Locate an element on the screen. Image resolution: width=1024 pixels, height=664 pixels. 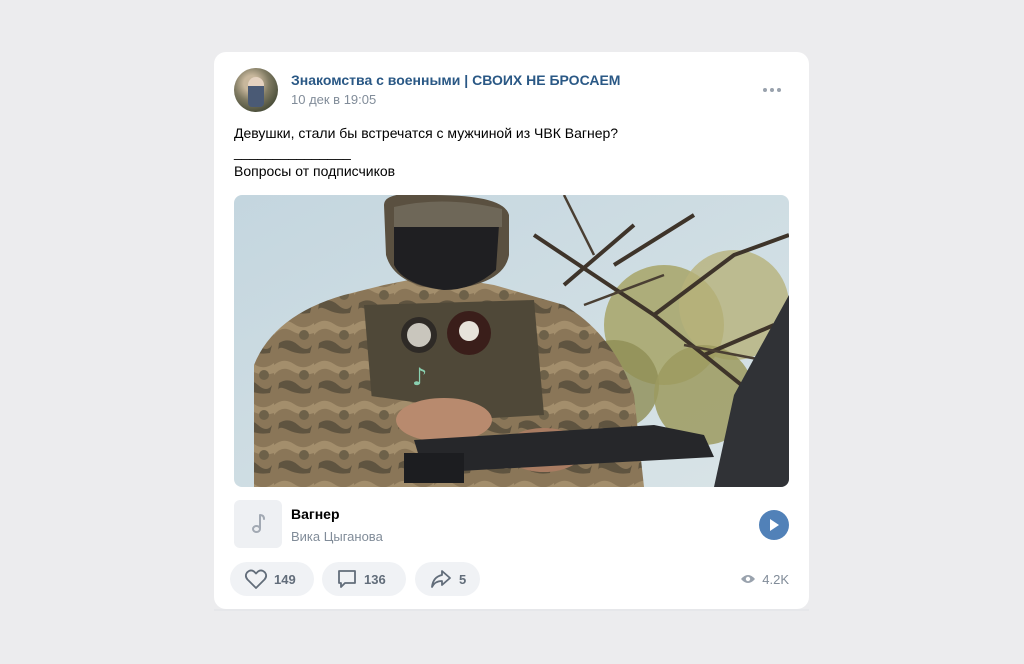
play-icon is located at coordinates (774, 525).